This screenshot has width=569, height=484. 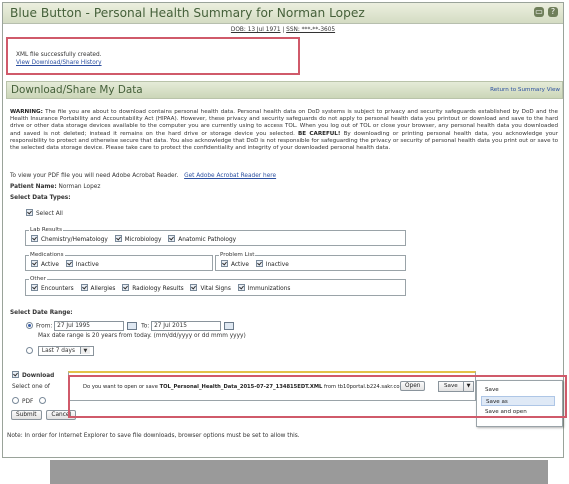 What do you see at coordinates (59, 63) in the screenshot?
I see `download-history-link: View Download/Share History` at bounding box center [59, 63].